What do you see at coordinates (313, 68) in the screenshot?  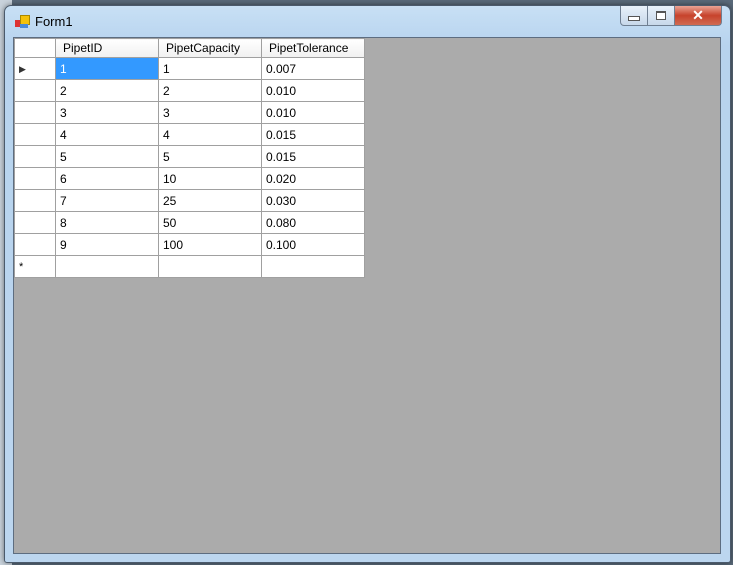 I see `cell-pipettolerance: 0.007` at bounding box center [313, 68].